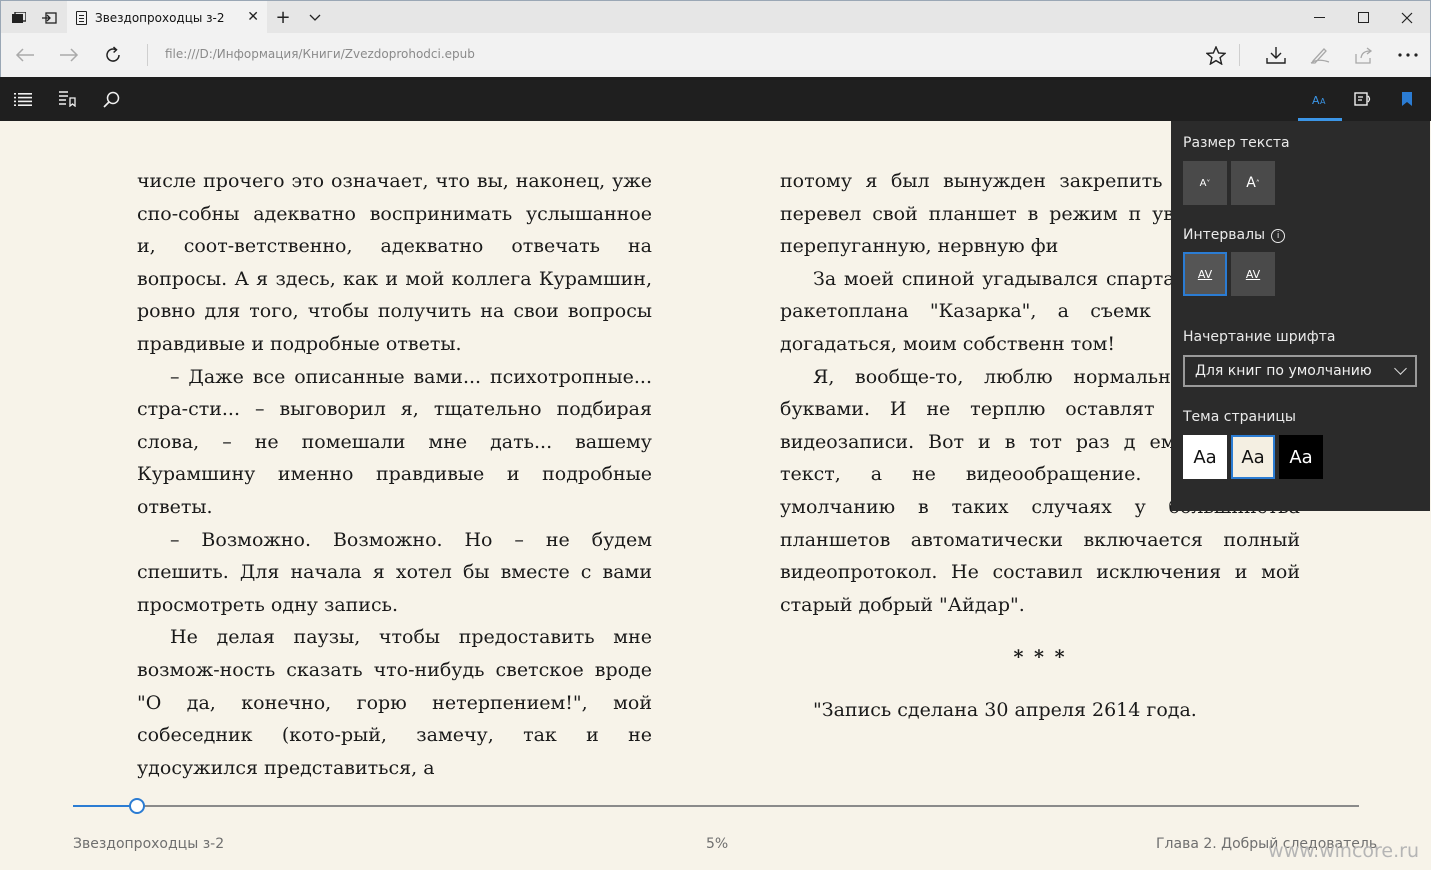  Describe the element at coordinates (25, 55) in the screenshot. I see `back-icon` at that location.